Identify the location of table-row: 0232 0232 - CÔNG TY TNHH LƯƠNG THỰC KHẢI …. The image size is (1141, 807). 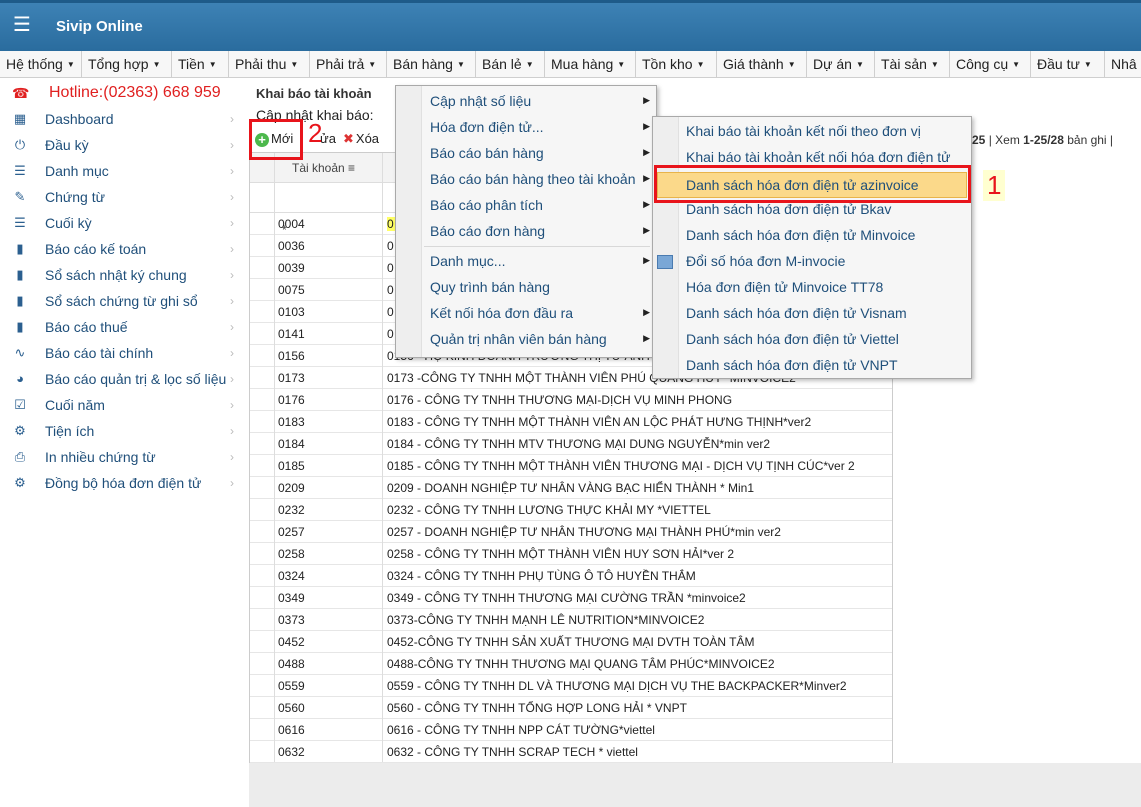
(571, 510).